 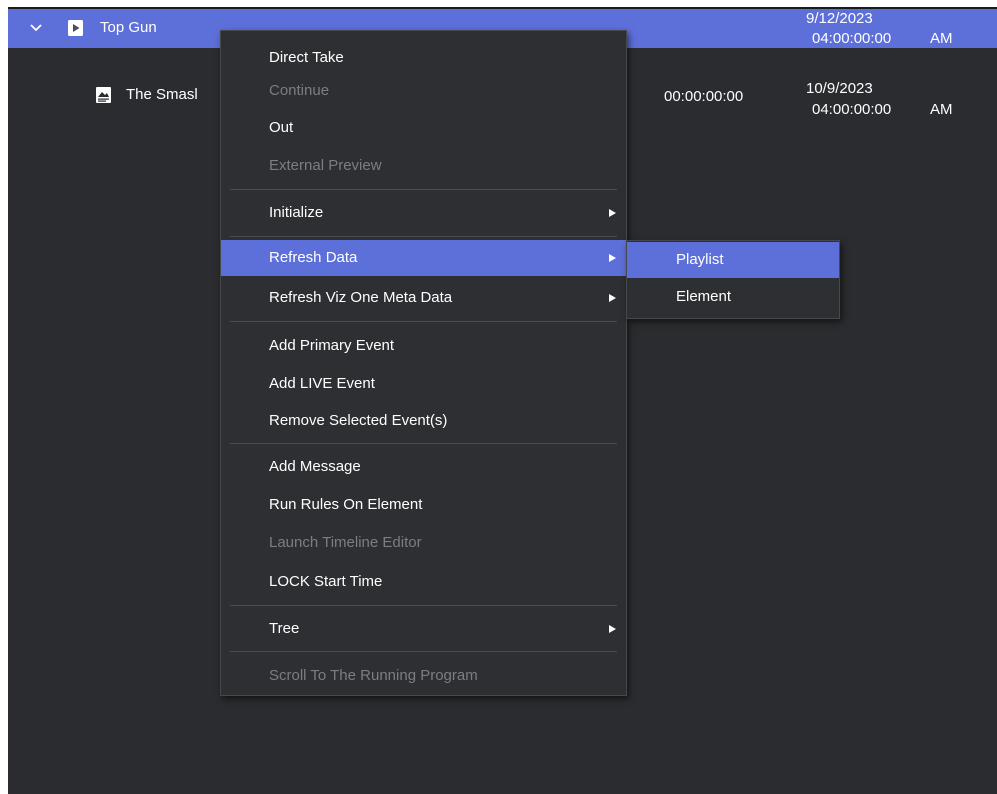 What do you see at coordinates (162, 94) in the screenshot?
I see `row-title: The Smasl` at bounding box center [162, 94].